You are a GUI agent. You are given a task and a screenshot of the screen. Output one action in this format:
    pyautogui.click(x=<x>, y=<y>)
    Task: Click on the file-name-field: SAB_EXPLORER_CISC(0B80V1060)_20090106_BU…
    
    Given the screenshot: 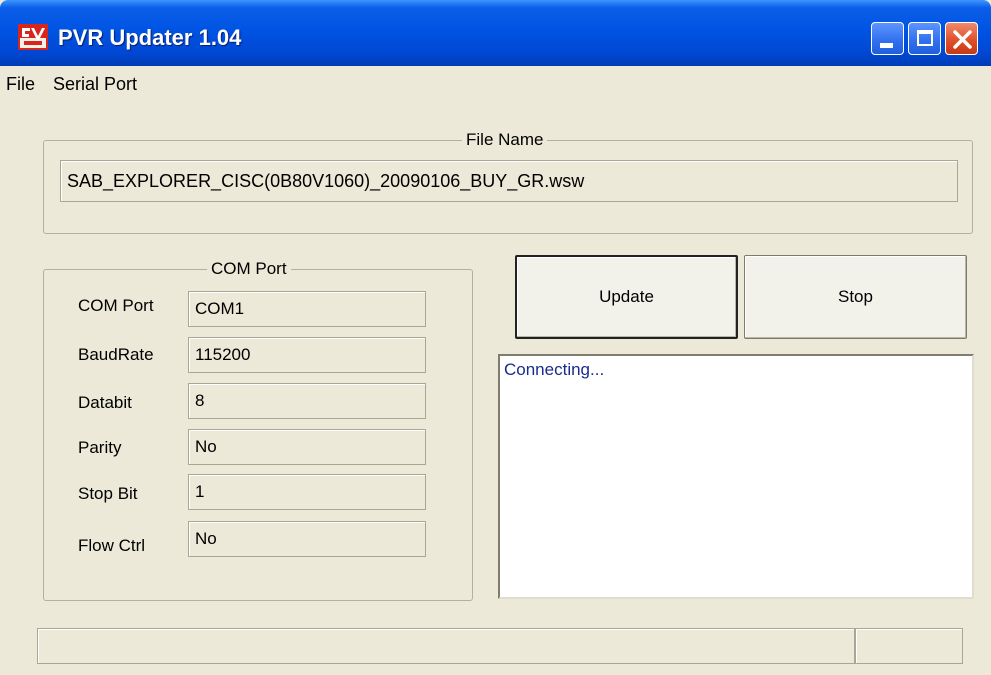 What is the action you would take?
    pyautogui.click(x=509, y=181)
    